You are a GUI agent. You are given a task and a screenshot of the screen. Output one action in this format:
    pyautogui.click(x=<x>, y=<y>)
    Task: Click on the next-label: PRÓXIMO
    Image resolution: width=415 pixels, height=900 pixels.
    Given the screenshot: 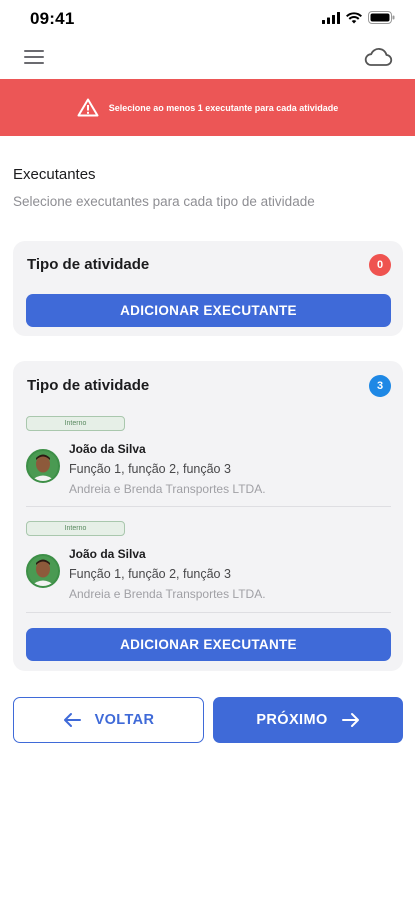 What is the action you would take?
    pyautogui.click(x=292, y=720)
    